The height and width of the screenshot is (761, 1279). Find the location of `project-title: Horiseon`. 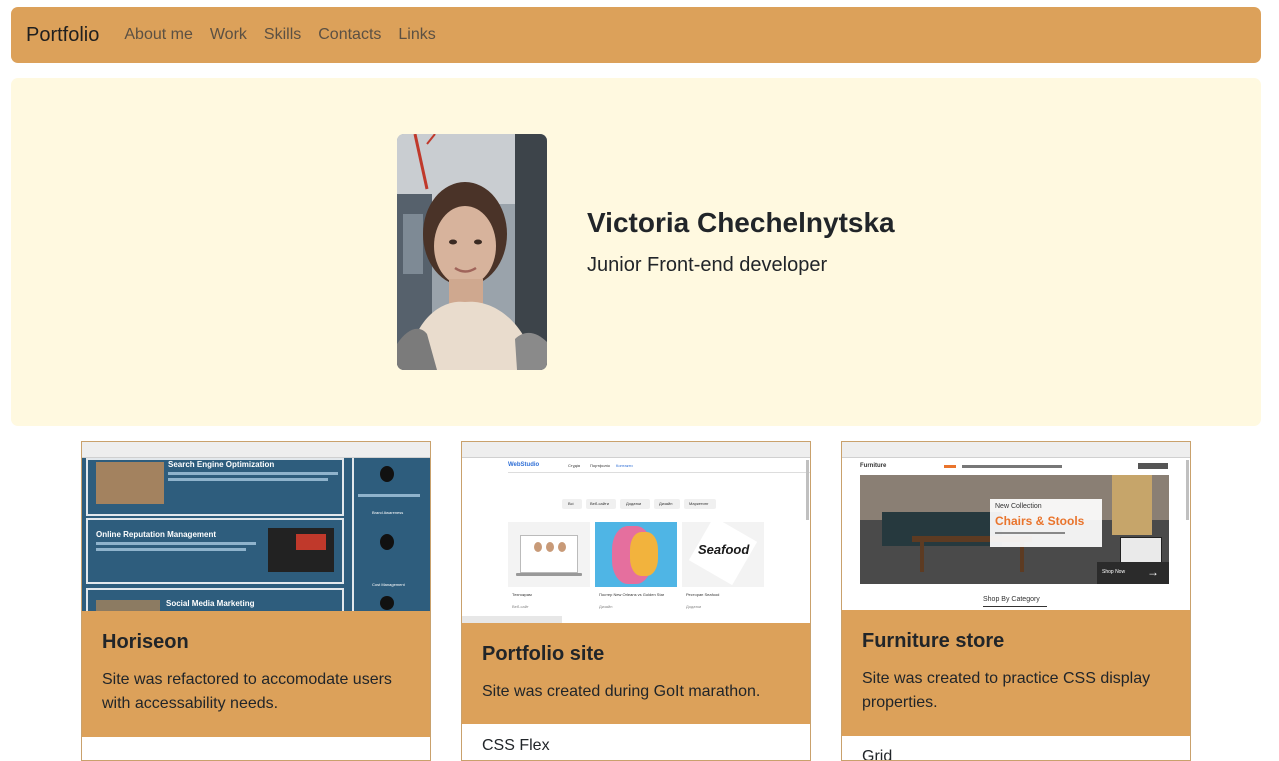

project-title: Horiseon is located at coordinates (145, 642).